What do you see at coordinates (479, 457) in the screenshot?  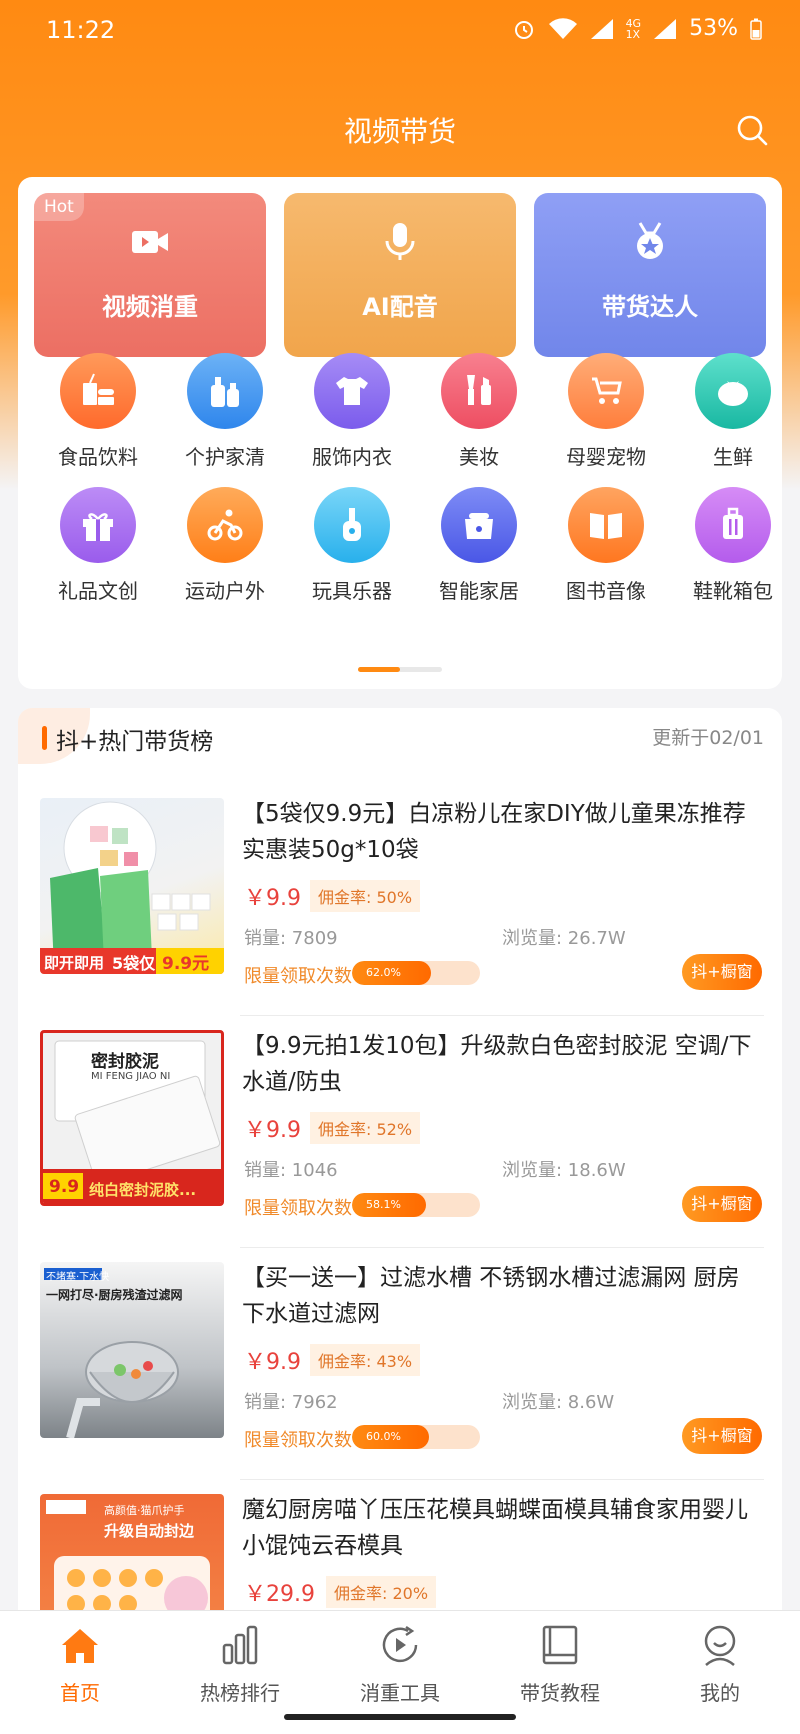 I see `category-label: 美妆` at bounding box center [479, 457].